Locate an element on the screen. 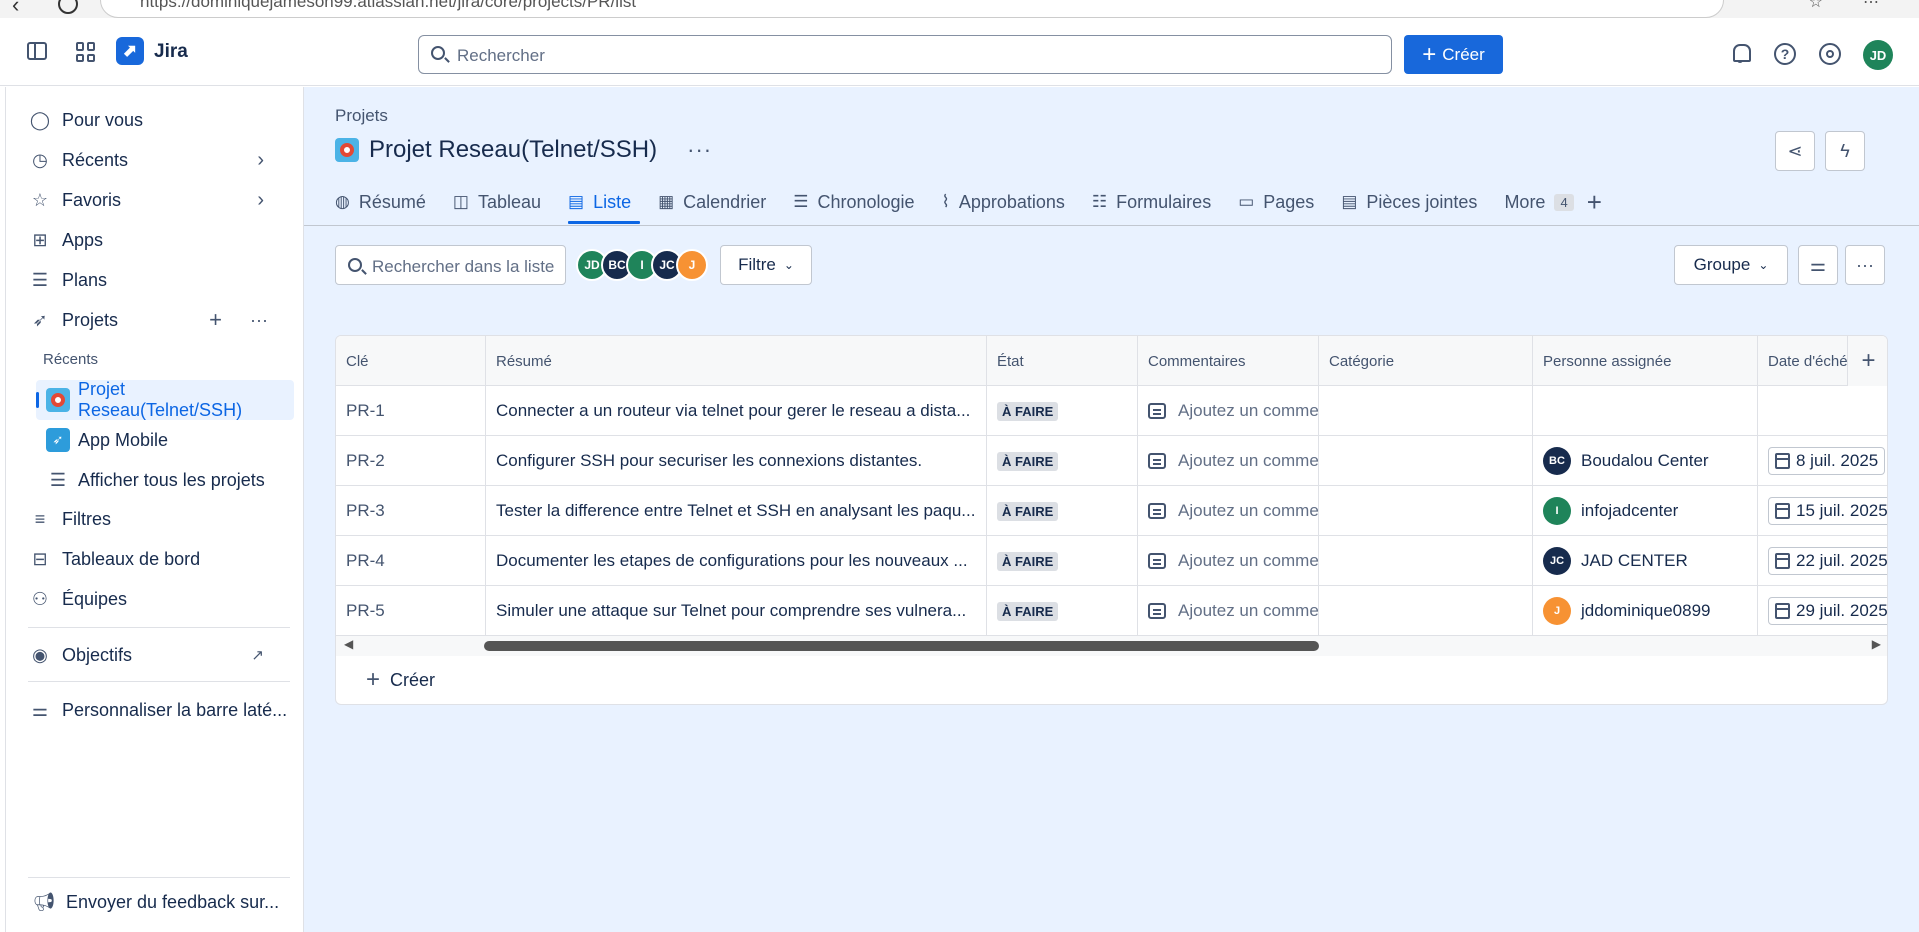 The height and width of the screenshot is (932, 1919). scrollbar-thumb is located at coordinates (901, 646).